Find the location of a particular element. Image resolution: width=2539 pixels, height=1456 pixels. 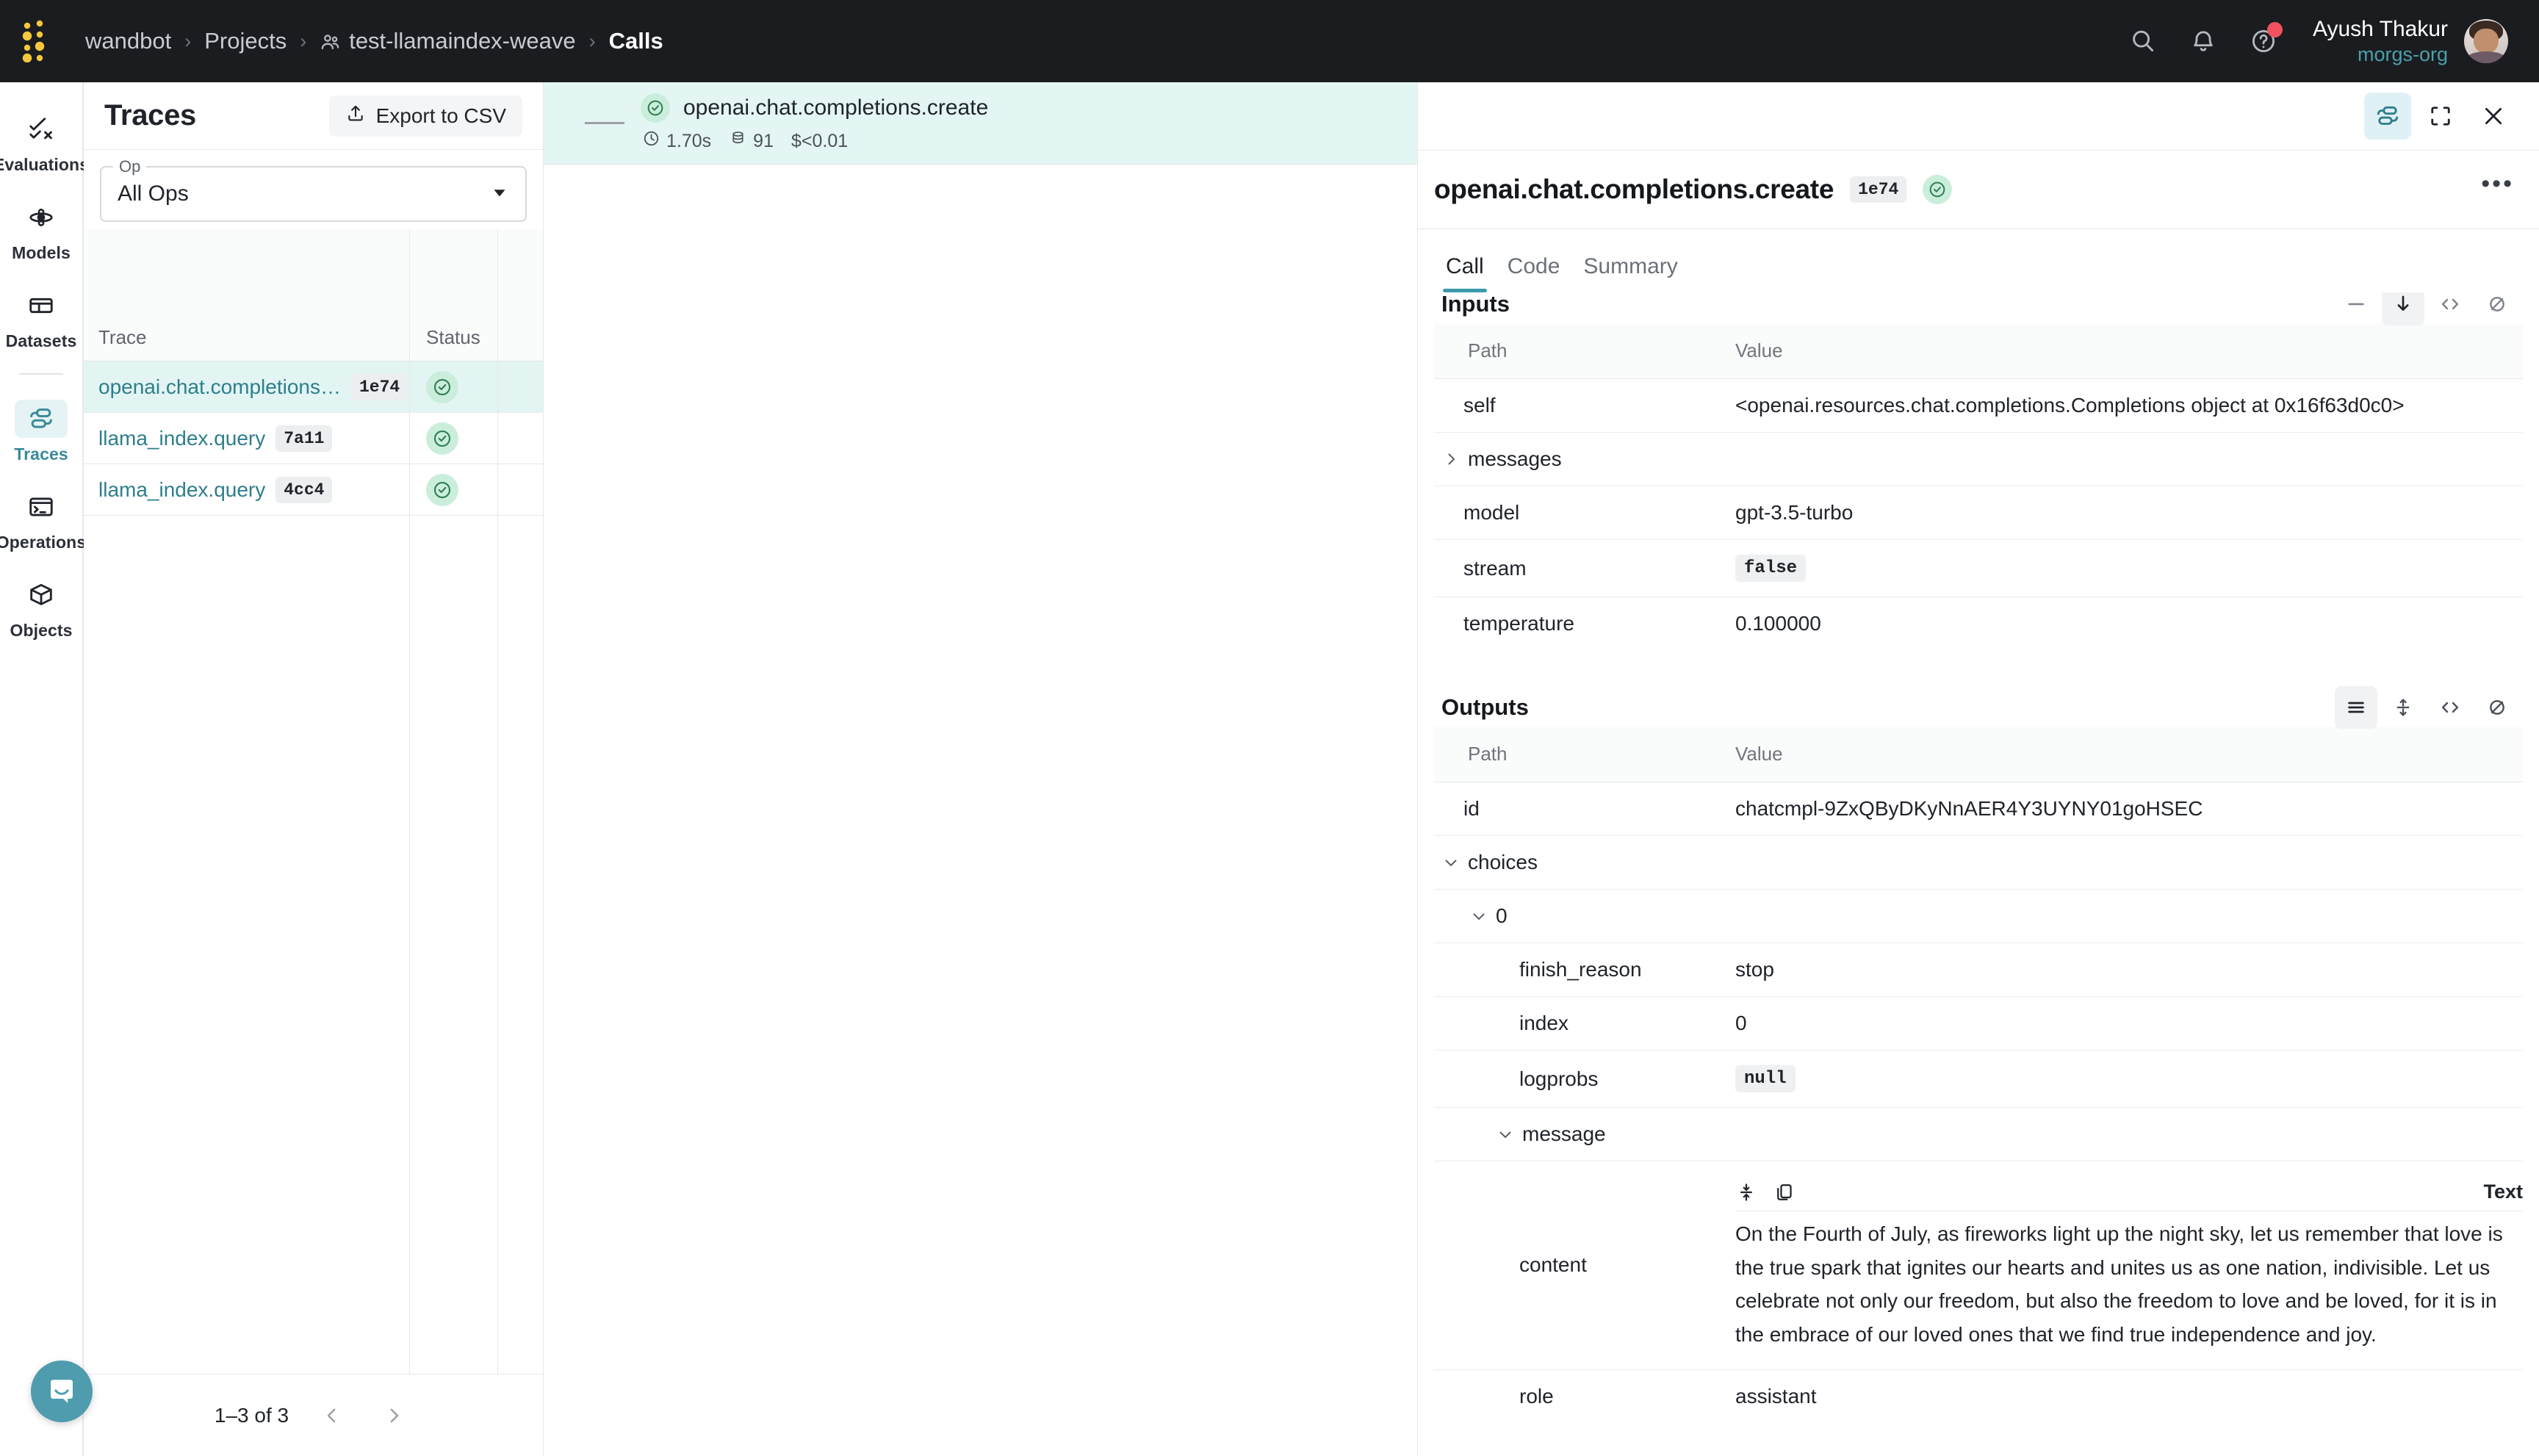

pagination-next-button is located at coordinates (393, 1415).